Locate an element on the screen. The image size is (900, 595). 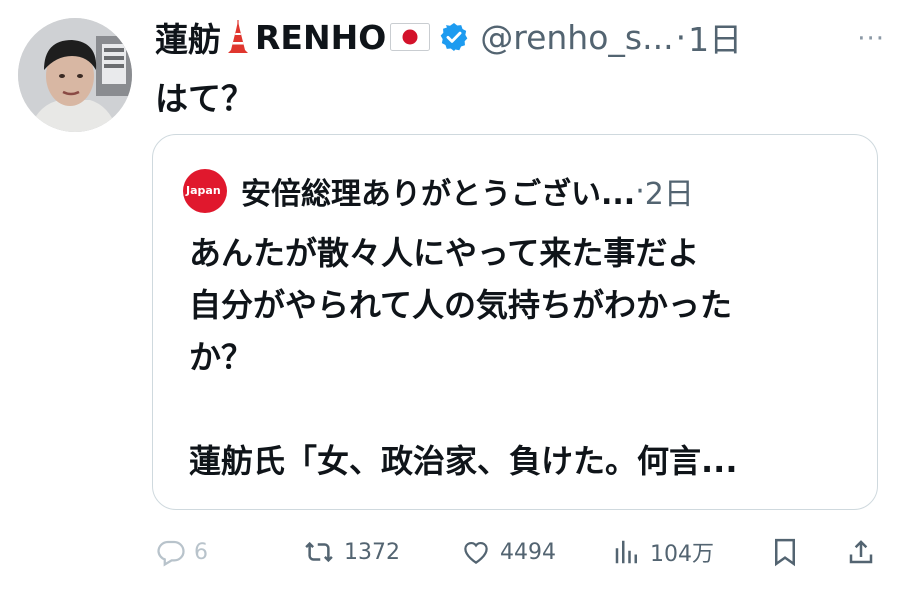
views-icon is located at coordinates (626, 552).